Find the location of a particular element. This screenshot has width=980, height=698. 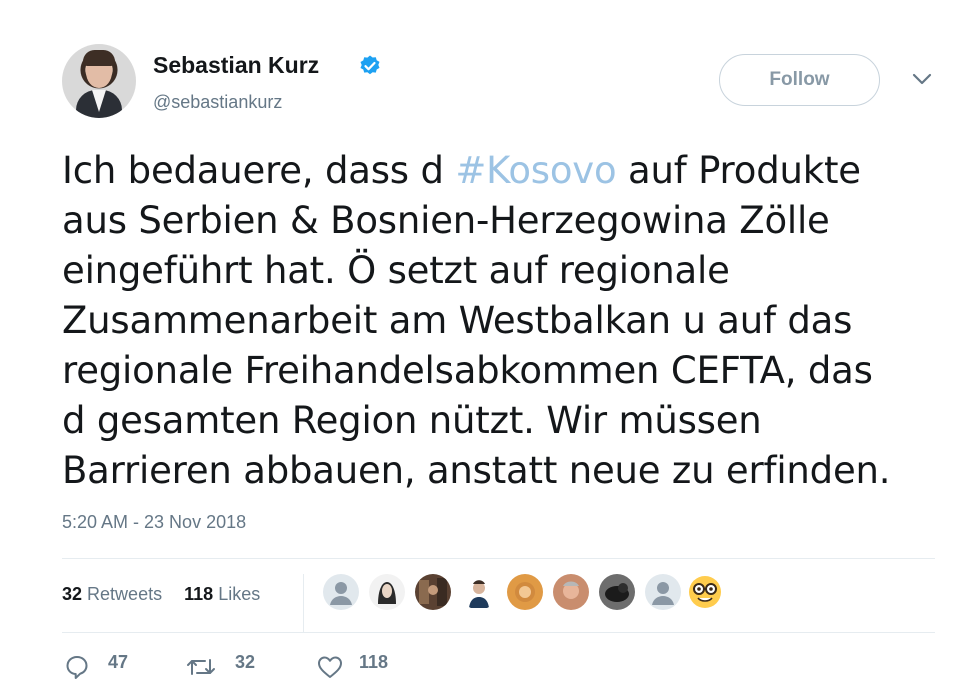

chevron-down-icon is located at coordinates (922, 79).